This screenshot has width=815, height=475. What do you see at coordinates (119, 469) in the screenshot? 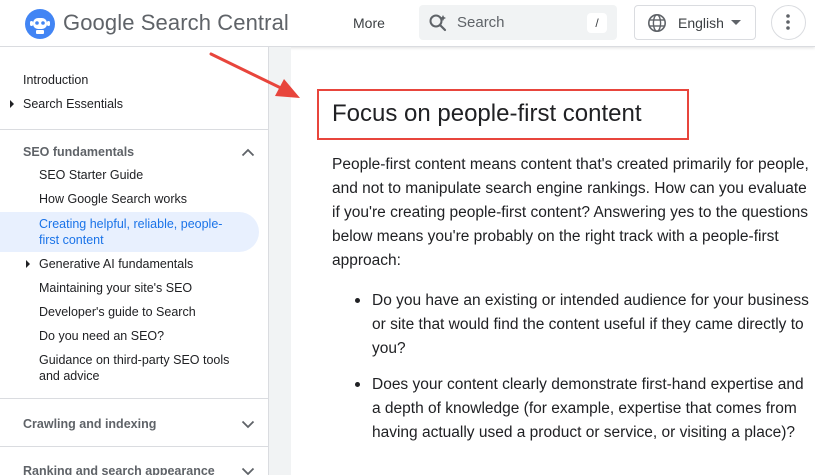
I see `section-ranking-appearance: Ranking and search appearance` at bounding box center [119, 469].